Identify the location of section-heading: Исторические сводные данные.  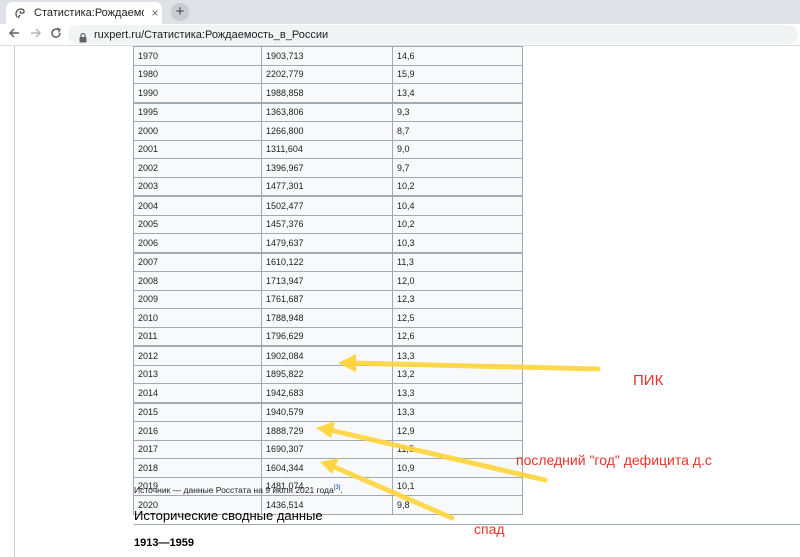
(228, 515).